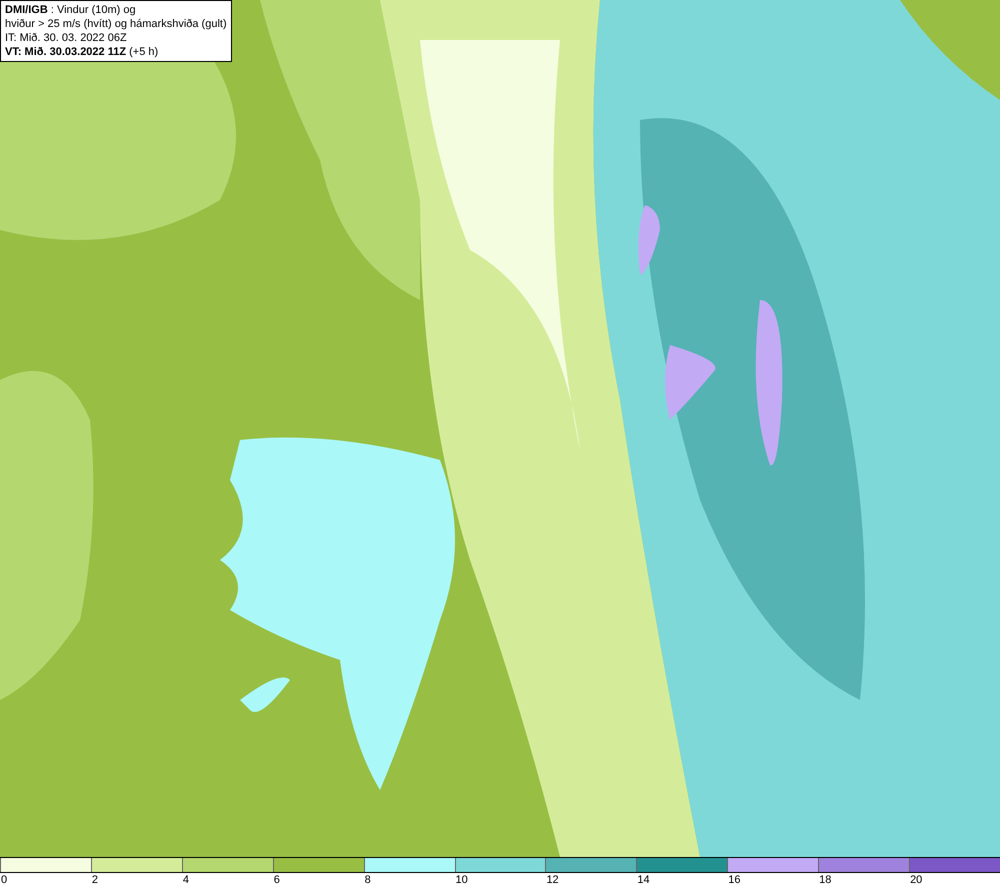  Describe the element at coordinates (82, 52) in the screenshot. I see `info-text: VT: Mið. 30.03.2022 11Z (+5 h)` at that location.